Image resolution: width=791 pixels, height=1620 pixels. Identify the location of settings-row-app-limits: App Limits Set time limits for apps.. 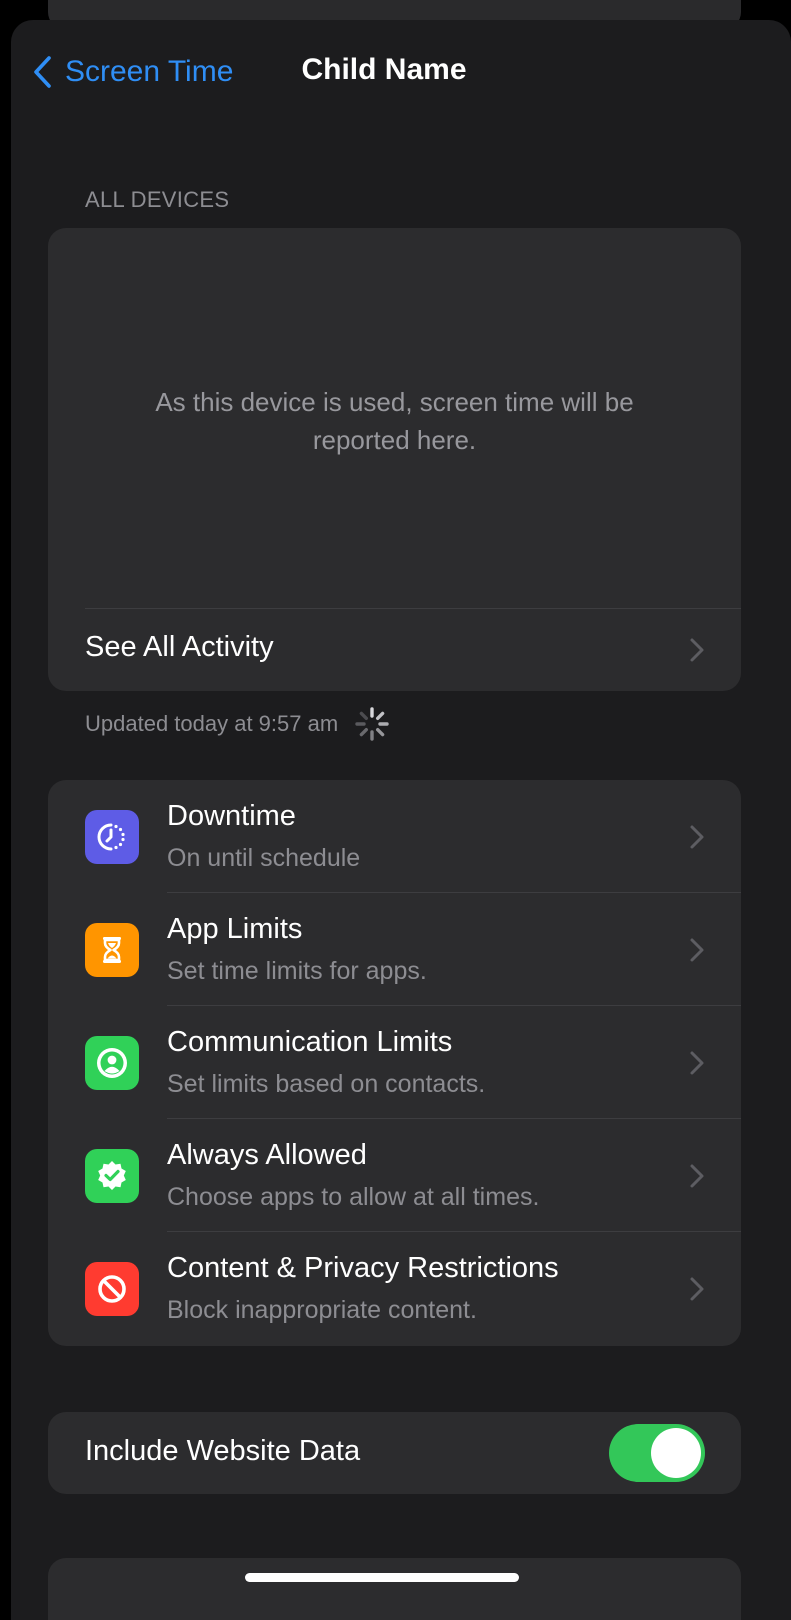
(394, 949).